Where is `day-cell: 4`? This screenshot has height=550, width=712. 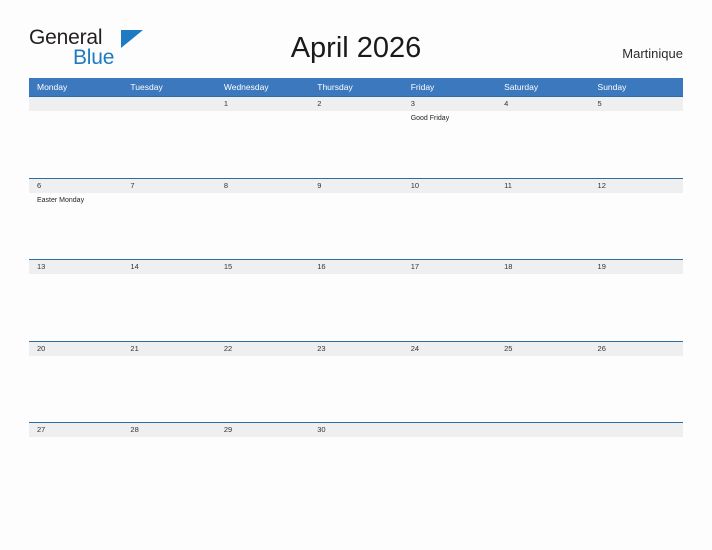 day-cell: 4 is located at coordinates (542, 104).